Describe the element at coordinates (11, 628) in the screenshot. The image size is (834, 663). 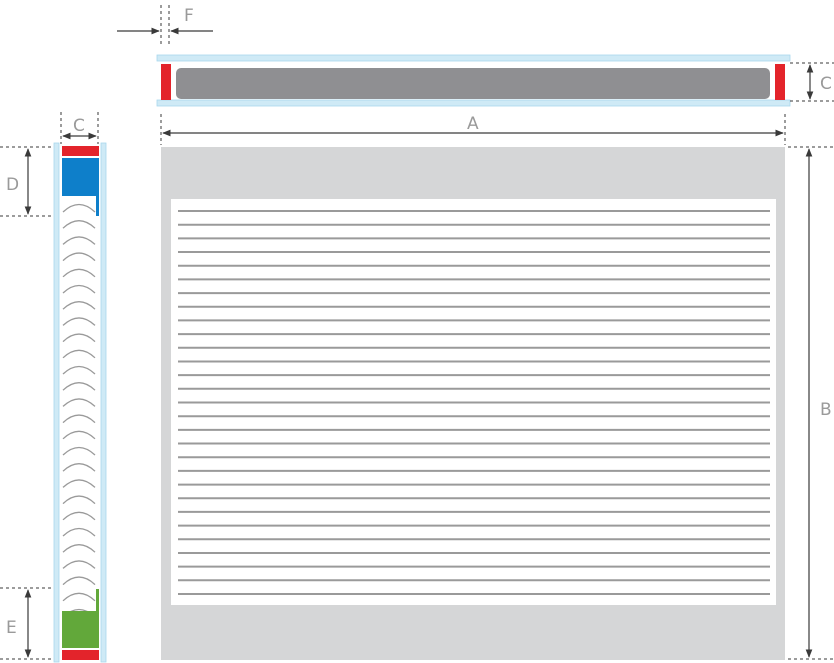
I see `label-e: E` at that location.